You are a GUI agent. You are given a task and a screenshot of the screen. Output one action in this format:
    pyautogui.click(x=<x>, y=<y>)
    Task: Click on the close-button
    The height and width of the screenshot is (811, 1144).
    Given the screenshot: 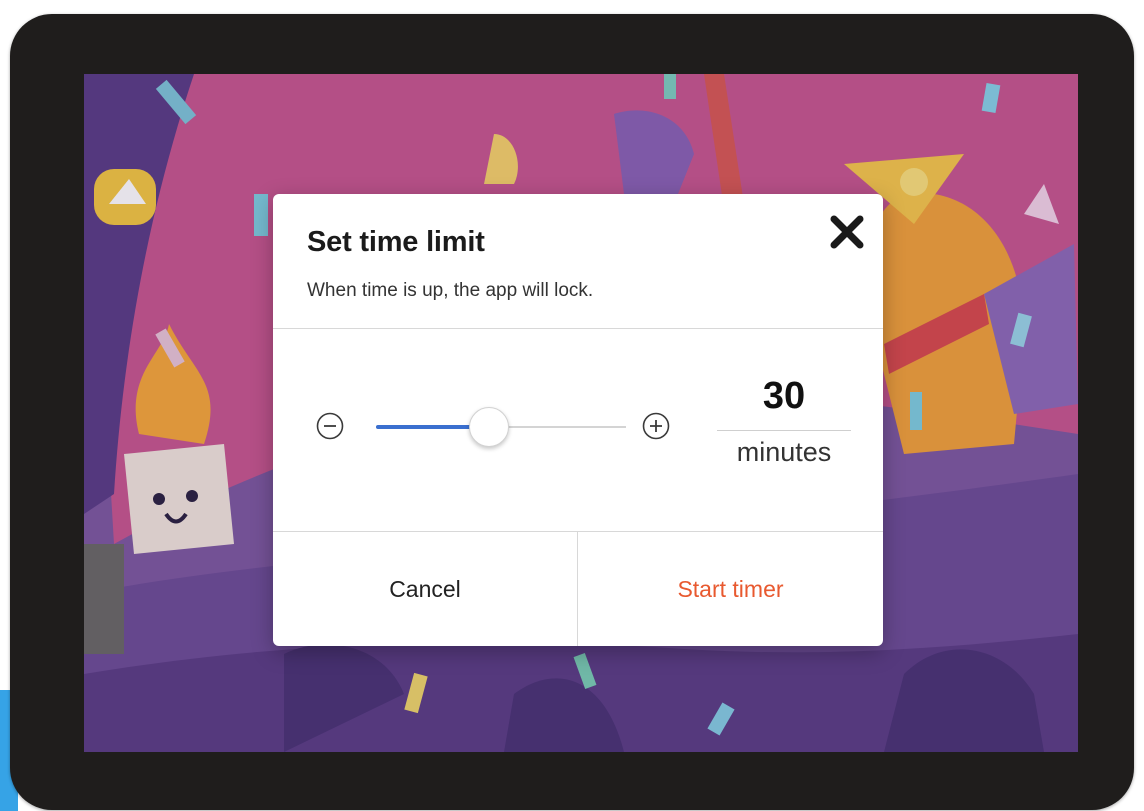 What is the action you would take?
    pyautogui.click(x=847, y=232)
    